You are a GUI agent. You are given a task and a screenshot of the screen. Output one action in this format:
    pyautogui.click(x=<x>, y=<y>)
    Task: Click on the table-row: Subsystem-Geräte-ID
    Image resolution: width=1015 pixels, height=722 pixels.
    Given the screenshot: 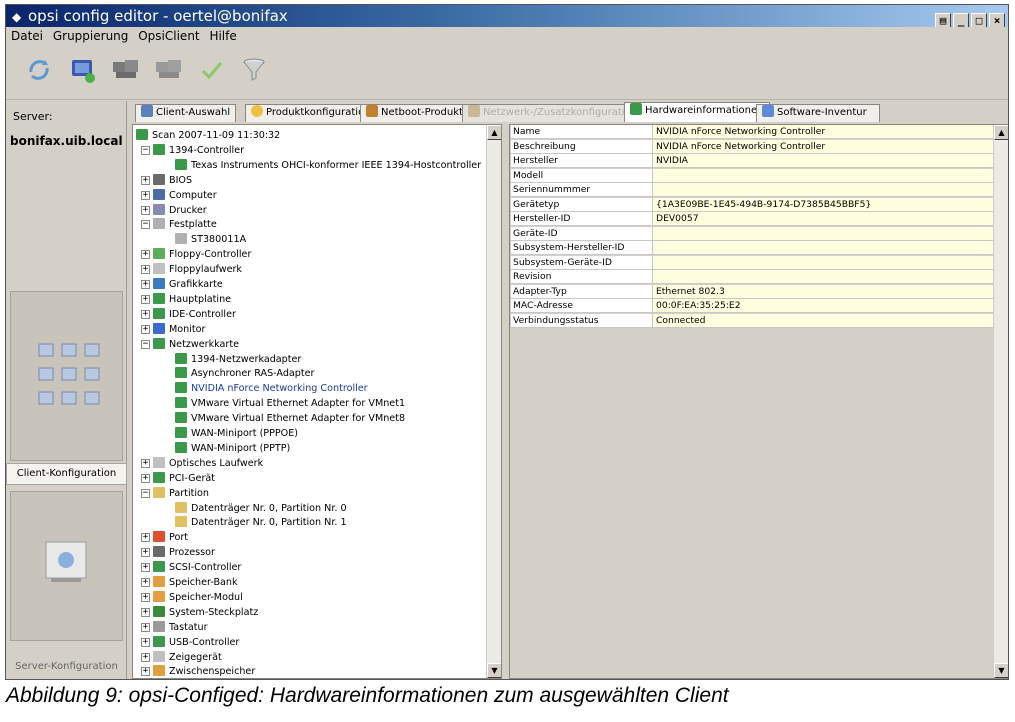 What is the action you would take?
    pyautogui.click(x=755, y=262)
    